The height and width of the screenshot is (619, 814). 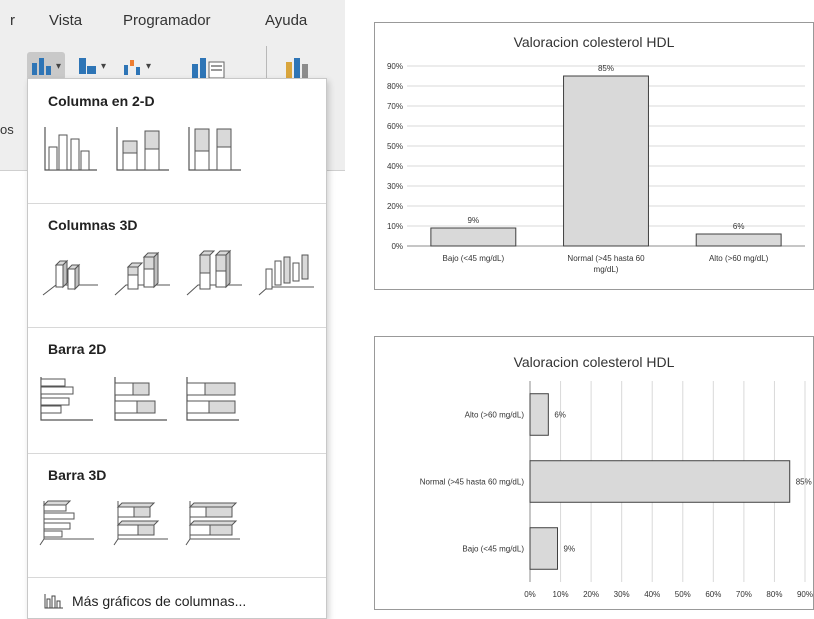 What do you see at coordinates (744, 594) in the screenshot?
I see `x-tick-label: 70%` at bounding box center [744, 594].